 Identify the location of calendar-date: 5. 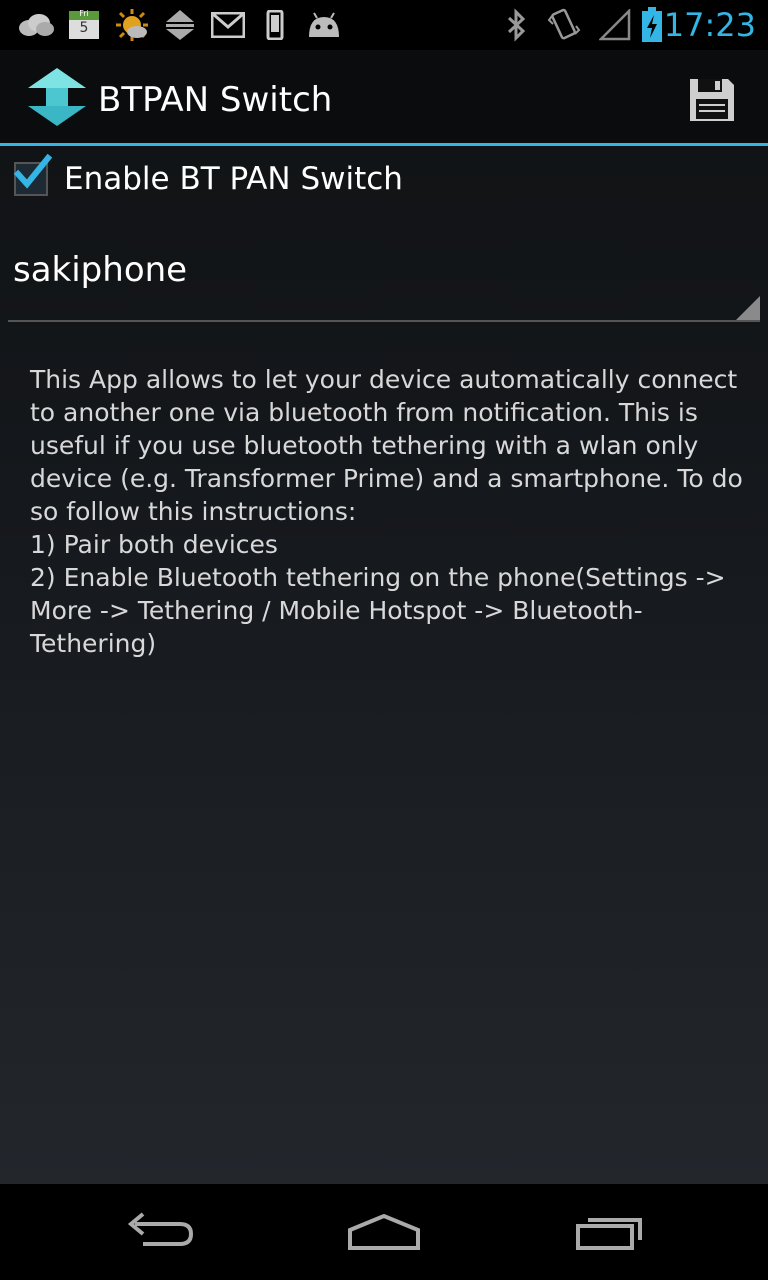
(84, 28).